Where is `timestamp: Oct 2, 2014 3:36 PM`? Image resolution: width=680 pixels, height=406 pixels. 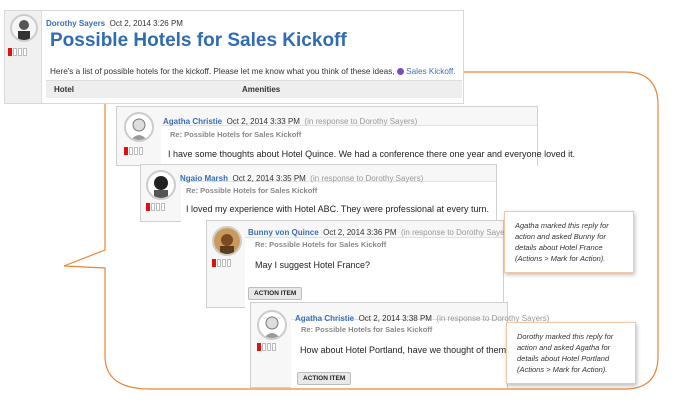
timestamp: Oct 2, 2014 3:36 PM is located at coordinates (360, 232).